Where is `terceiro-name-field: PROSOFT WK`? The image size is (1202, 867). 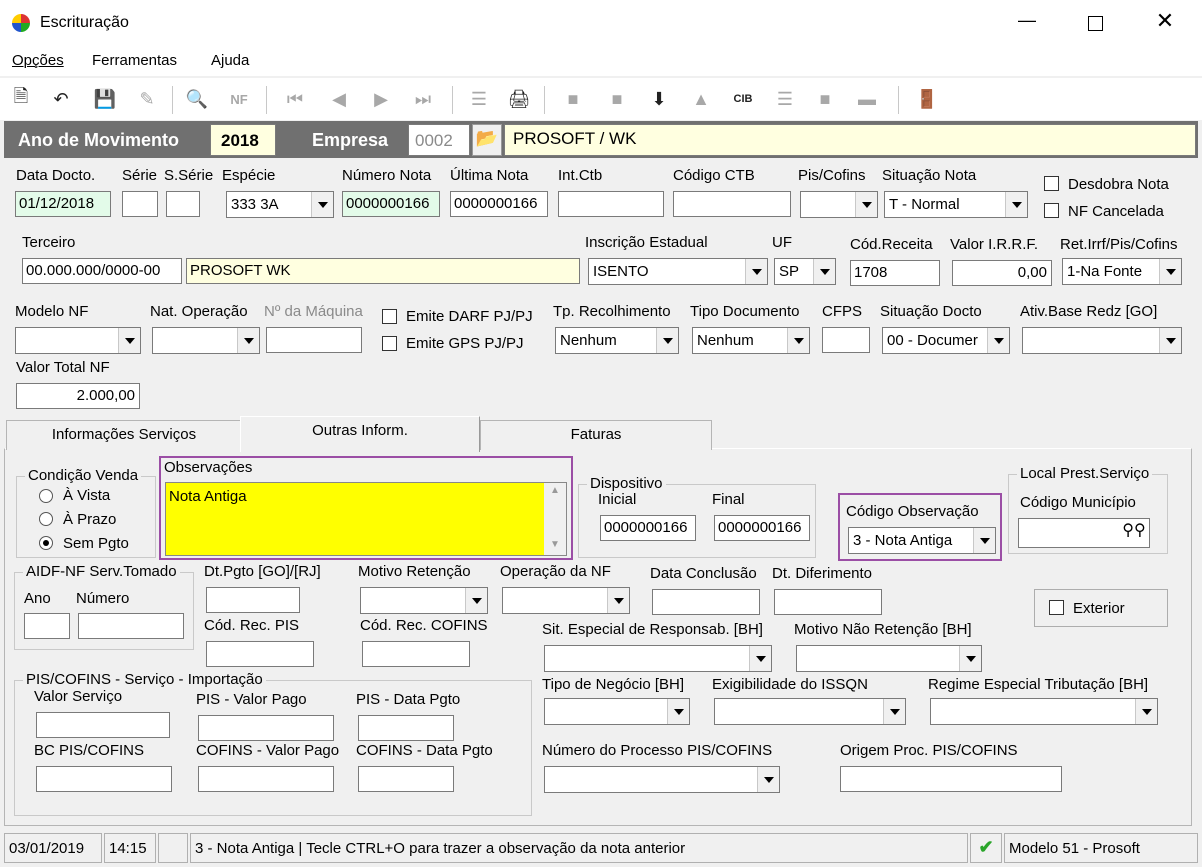
terceiro-name-field: PROSOFT WK is located at coordinates (383, 271).